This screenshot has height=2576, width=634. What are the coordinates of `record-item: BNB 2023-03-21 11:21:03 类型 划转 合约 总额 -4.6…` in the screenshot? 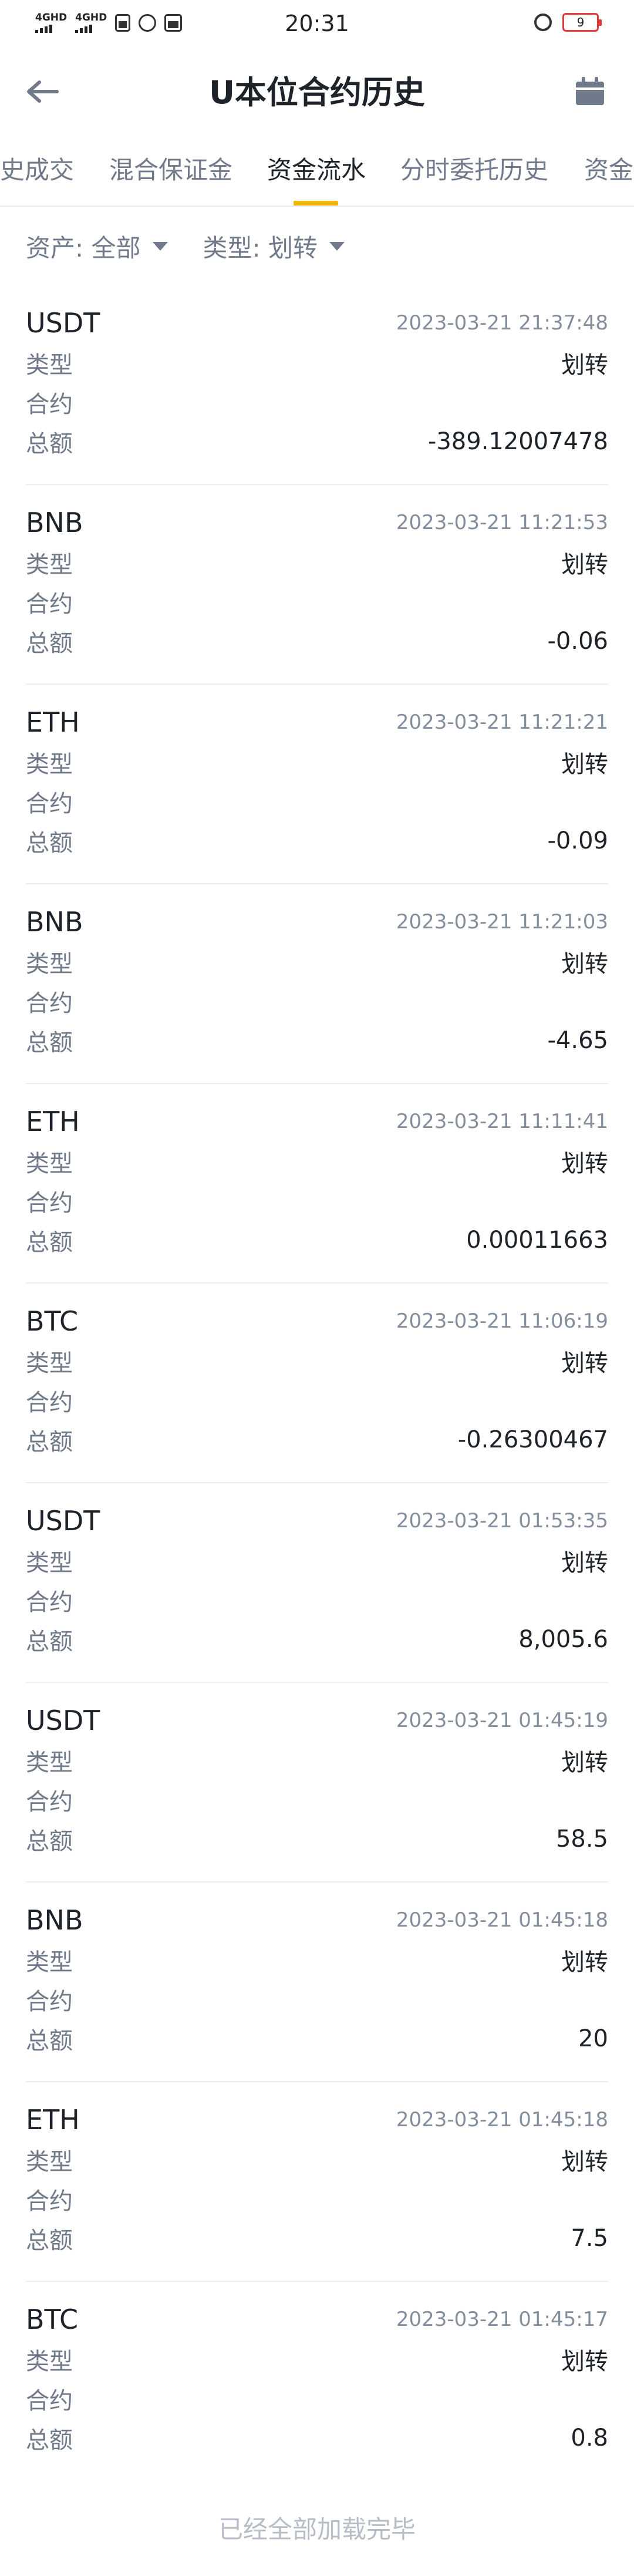 It's located at (317, 984).